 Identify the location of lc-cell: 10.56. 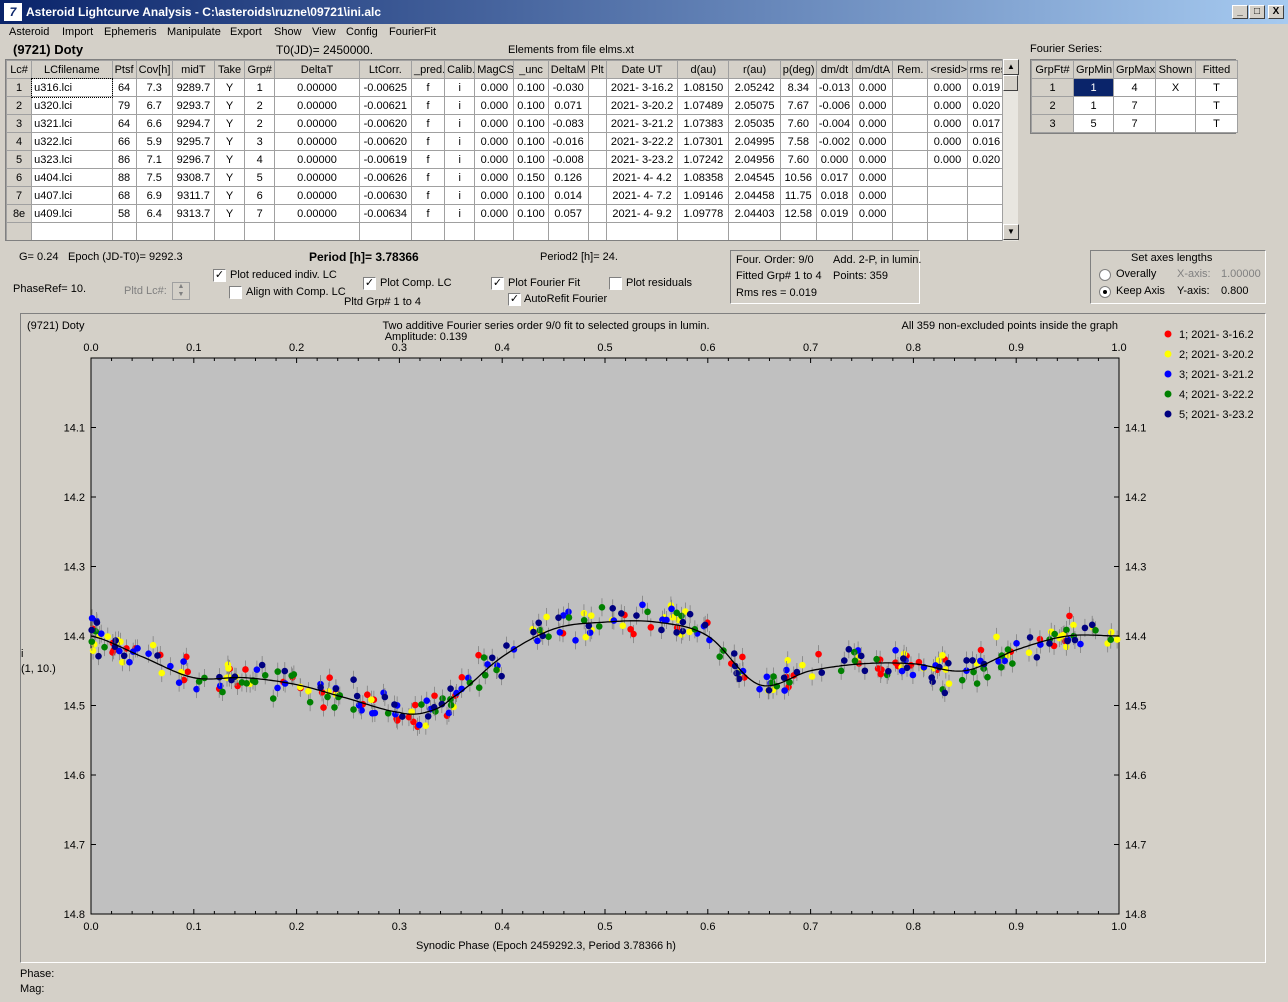
(798, 177).